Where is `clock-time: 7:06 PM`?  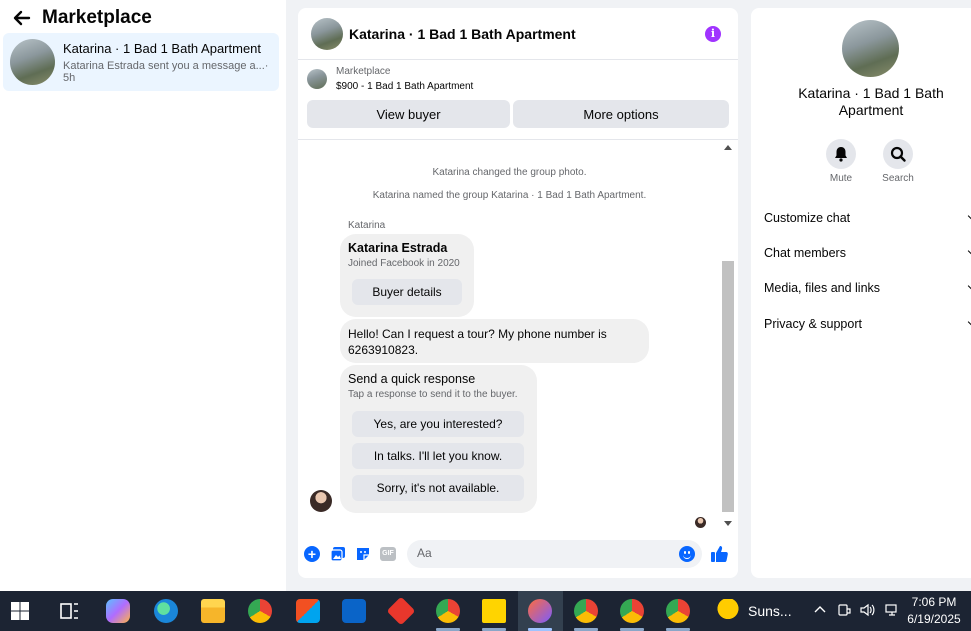 clock-time: 7:06 PM is located at coordinates (934, 602).